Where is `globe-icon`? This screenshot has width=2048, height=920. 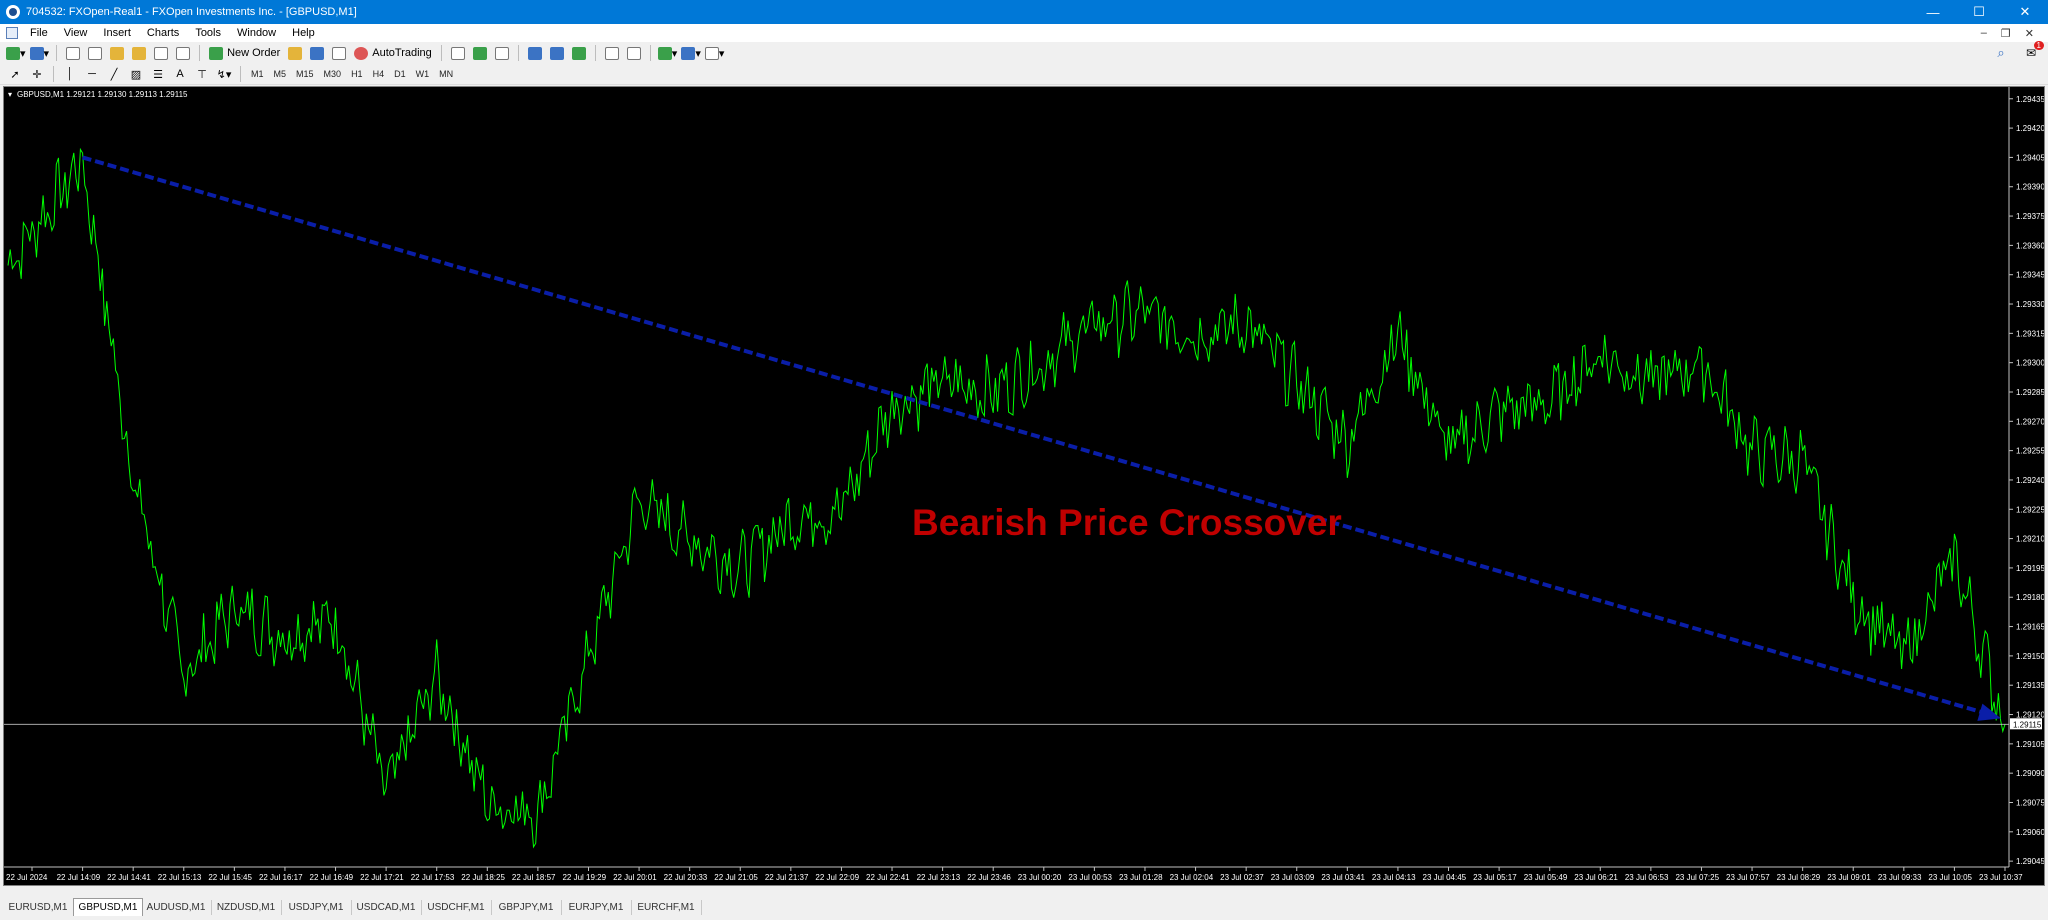 globe-icon is located at coordinates (339, 53).